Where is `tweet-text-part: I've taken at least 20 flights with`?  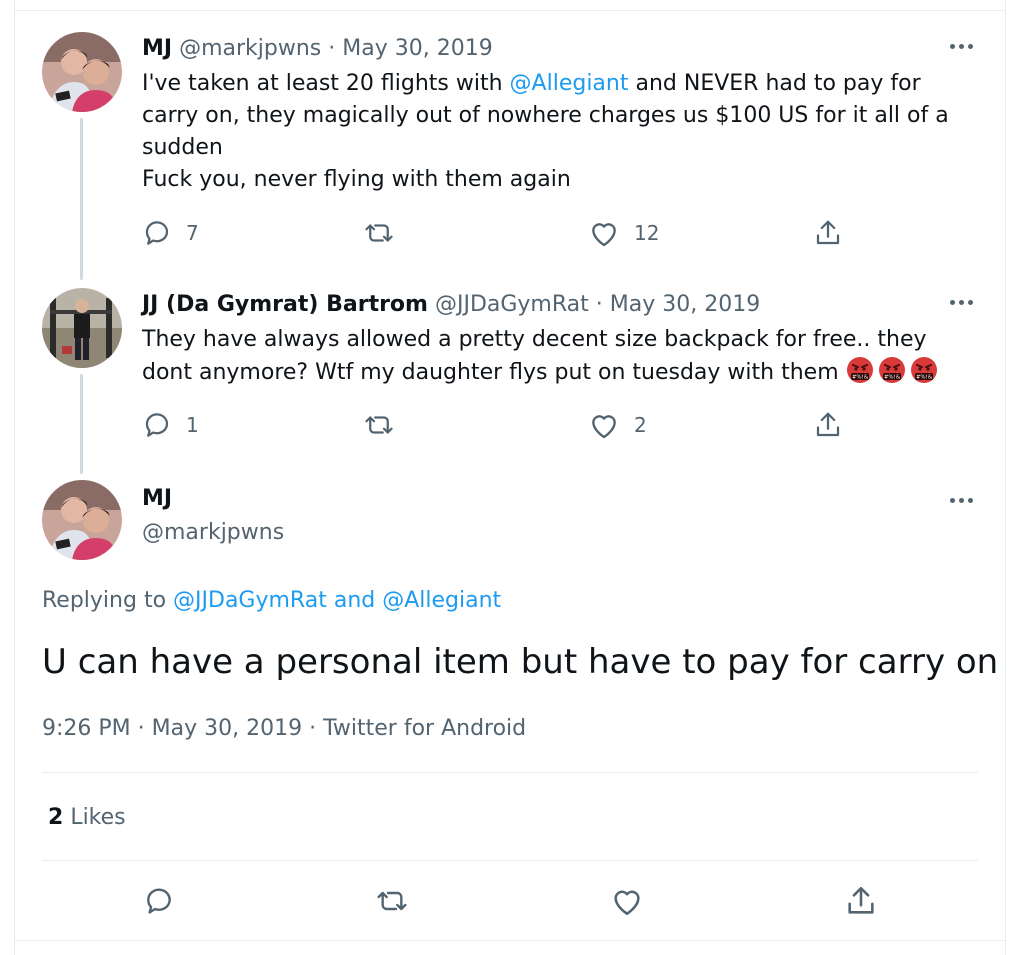 tweet-text-part: I've taken at least 20 flights with is located at coordinates (326, 83).